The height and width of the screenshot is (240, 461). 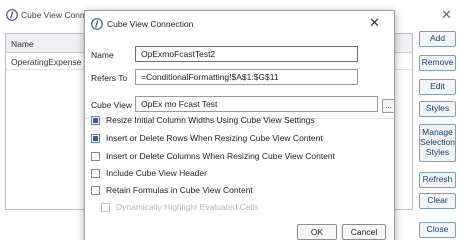 I want to click on add-button: Add, so click(x=437, y=39).